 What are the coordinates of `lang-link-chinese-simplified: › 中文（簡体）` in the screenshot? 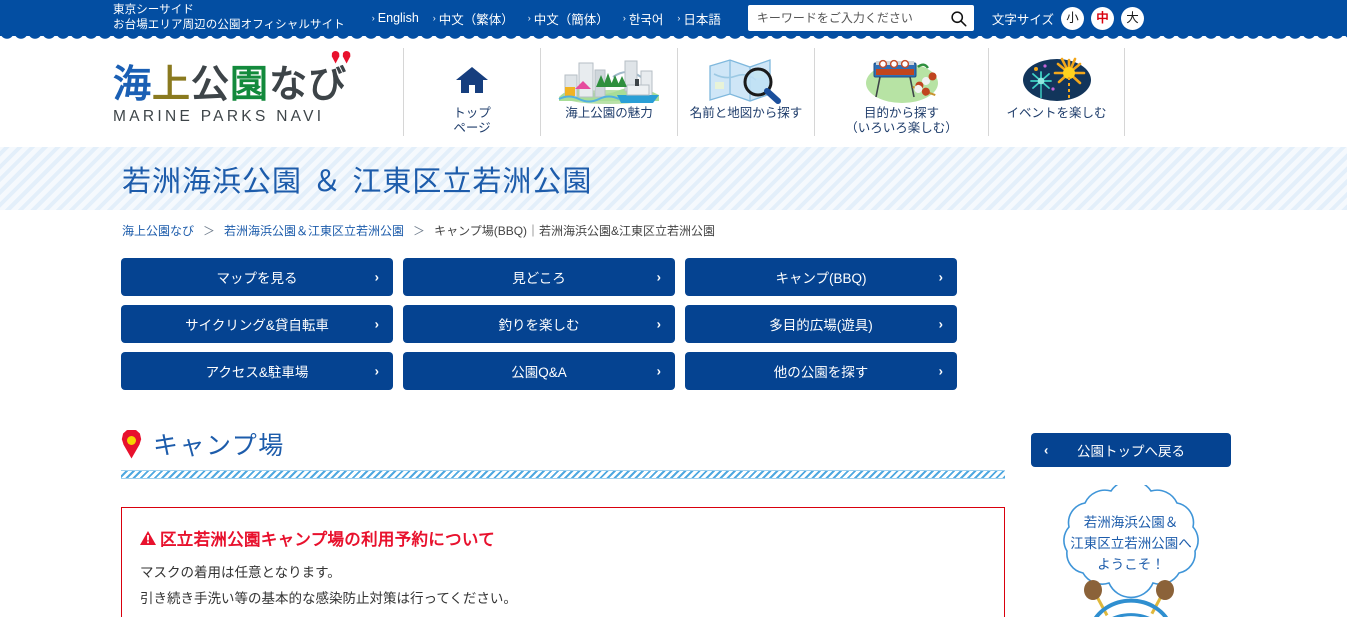 It's located at (568, 18).